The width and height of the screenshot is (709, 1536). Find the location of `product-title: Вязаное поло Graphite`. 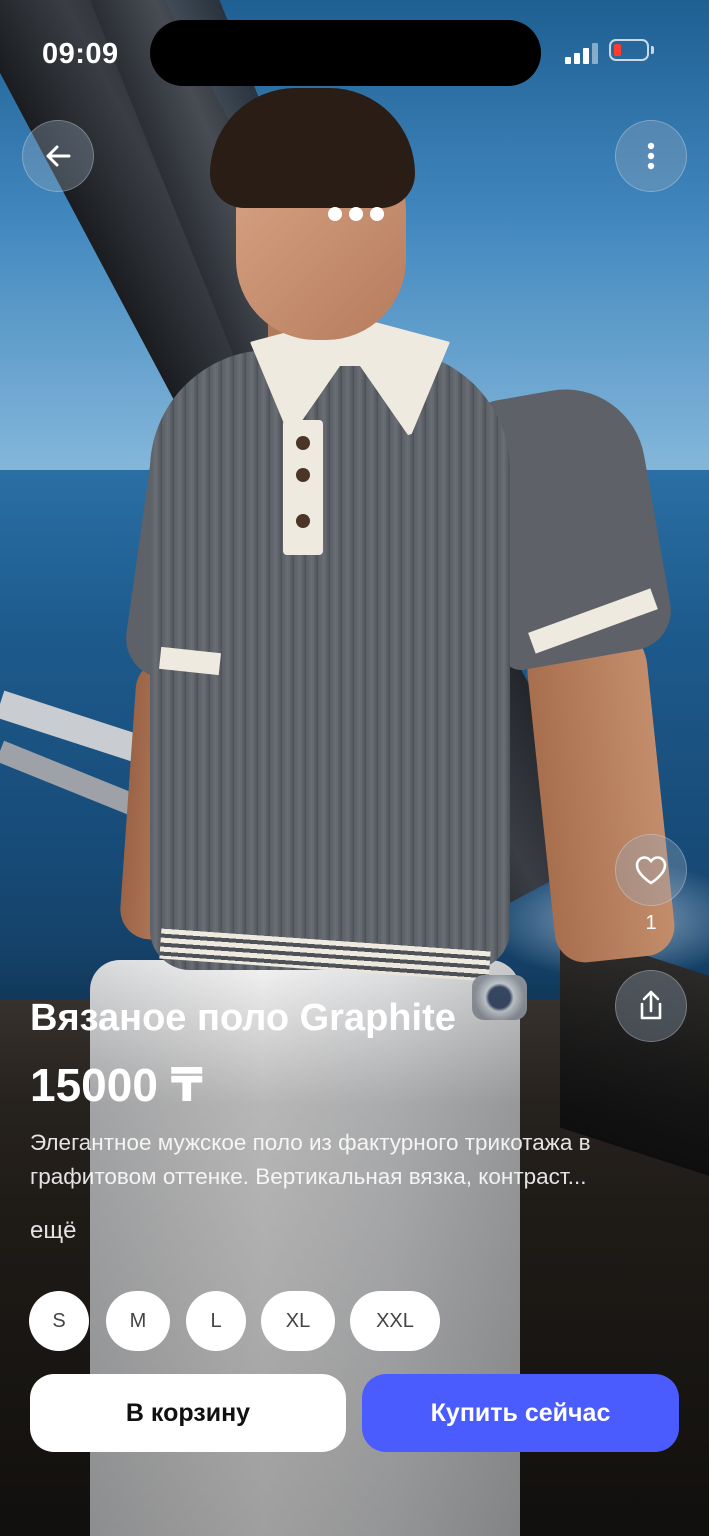

product-title: Вязаное поло Graphite is located at coordinates (243, 1018).